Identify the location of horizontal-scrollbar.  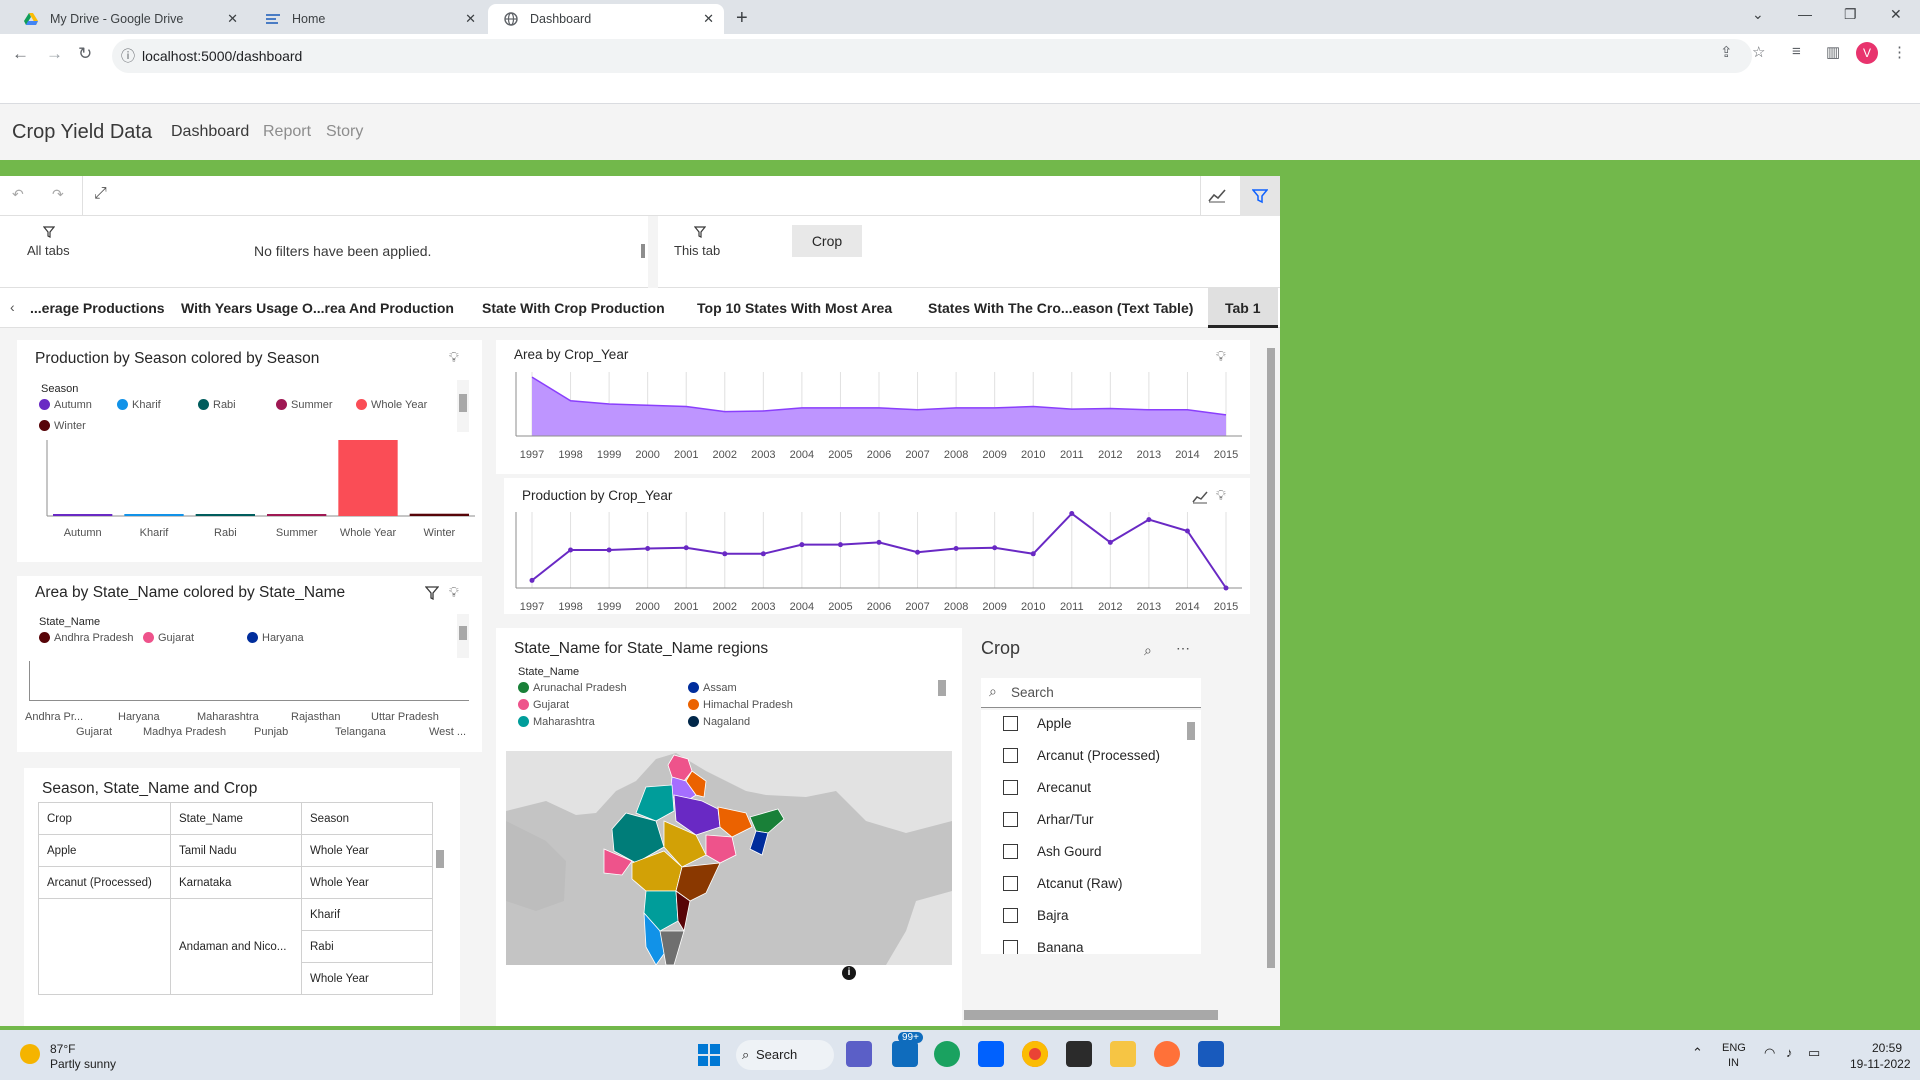
(1091, 1015).